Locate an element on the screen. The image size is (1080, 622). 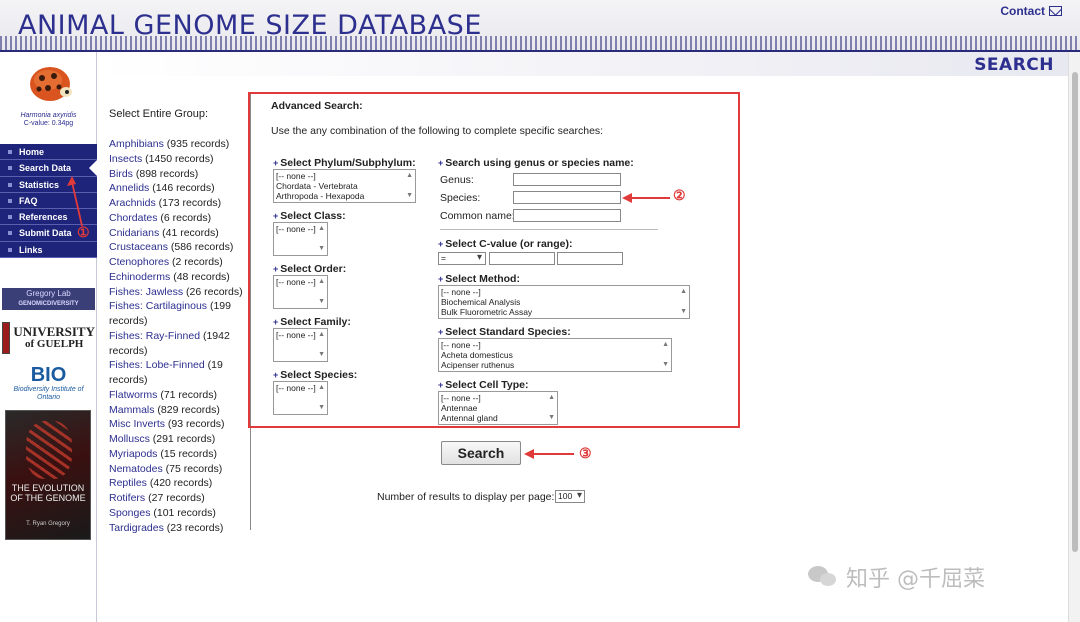
standard-species-option: Acipenser ruthenus is located at coordinates (555, 365).